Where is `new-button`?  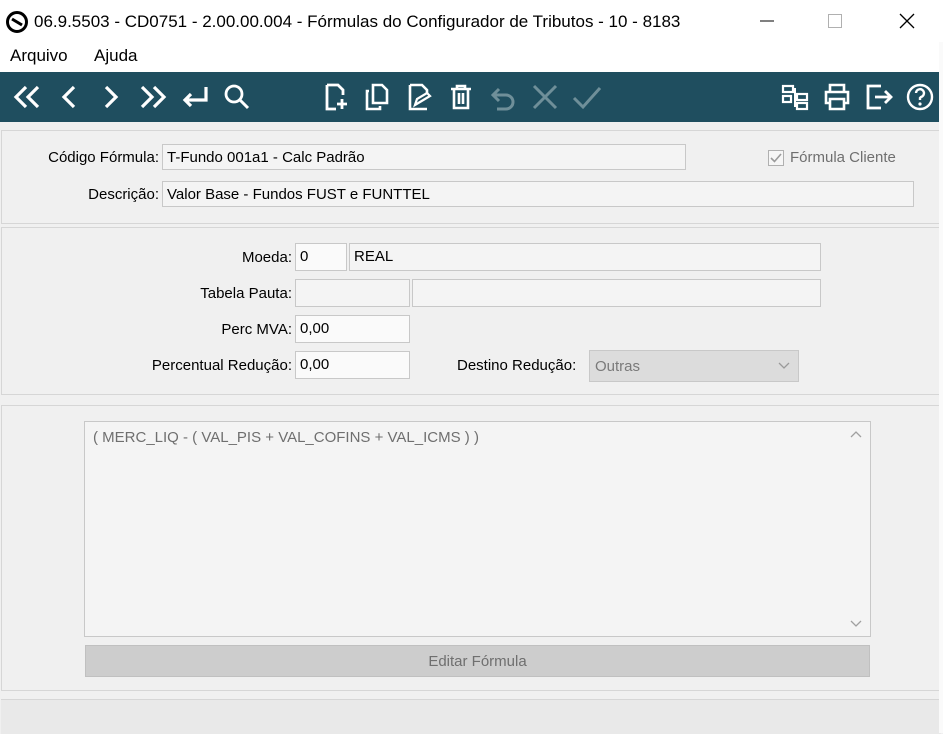
new-button is located at coordinates (335, 97).